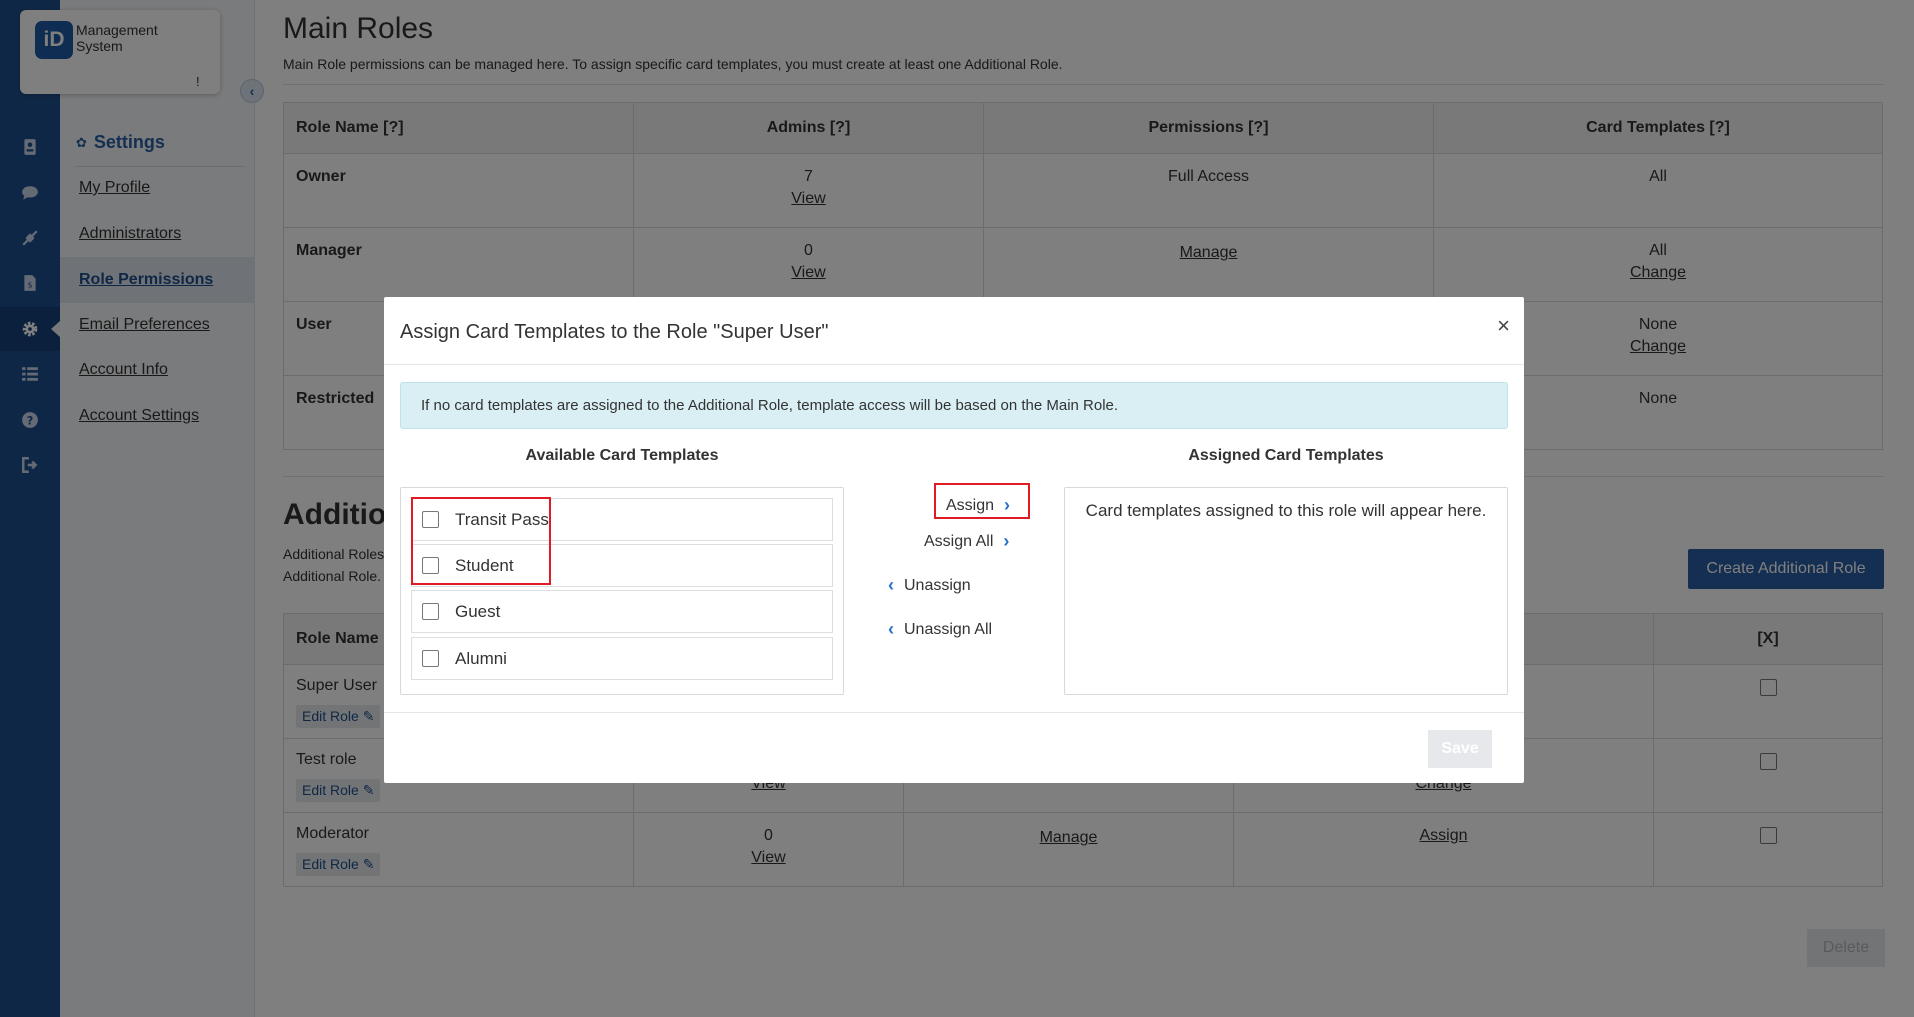  What do you see at coordinates (1006, 541) in the screenshot?
I see `chevron-right-icon: ›` at bounding box center [1006, 541].